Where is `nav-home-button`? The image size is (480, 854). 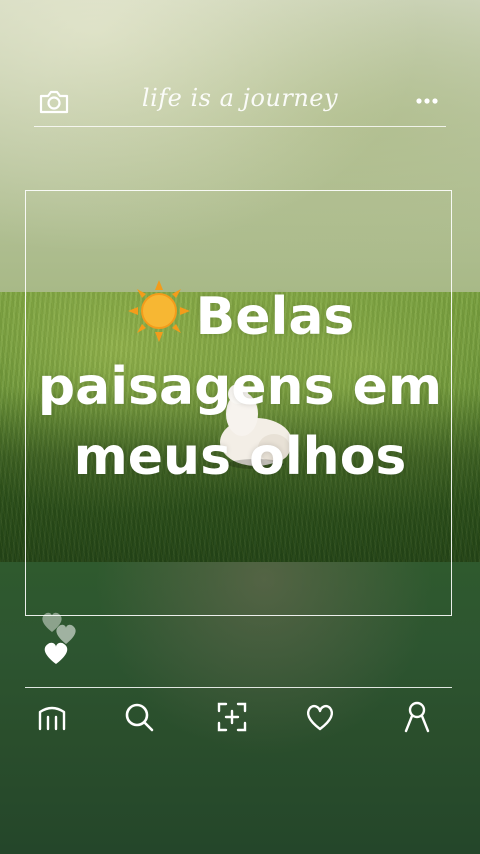
nav-home-button is located at coordinates (52, 717).